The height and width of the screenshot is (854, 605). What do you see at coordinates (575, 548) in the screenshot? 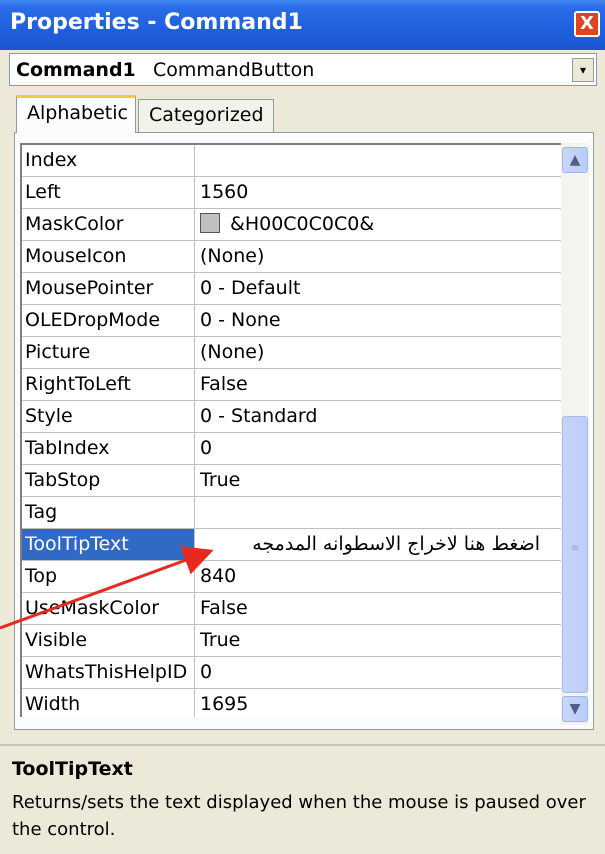
I see `grip-icon: ≡` at bounding box center [575, 548].